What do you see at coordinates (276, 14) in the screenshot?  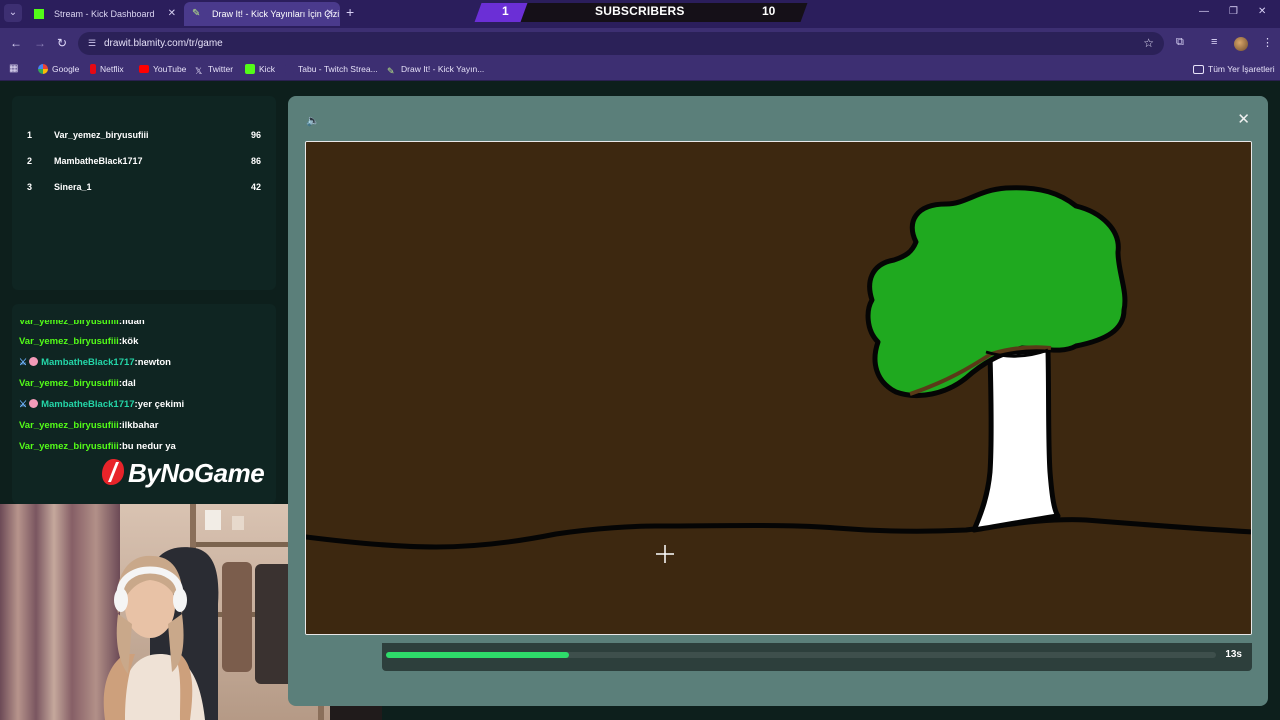 I see `tab-title: Draw It! - Kick Yayınları İçin Çizi` at bounding box center [276, 14].